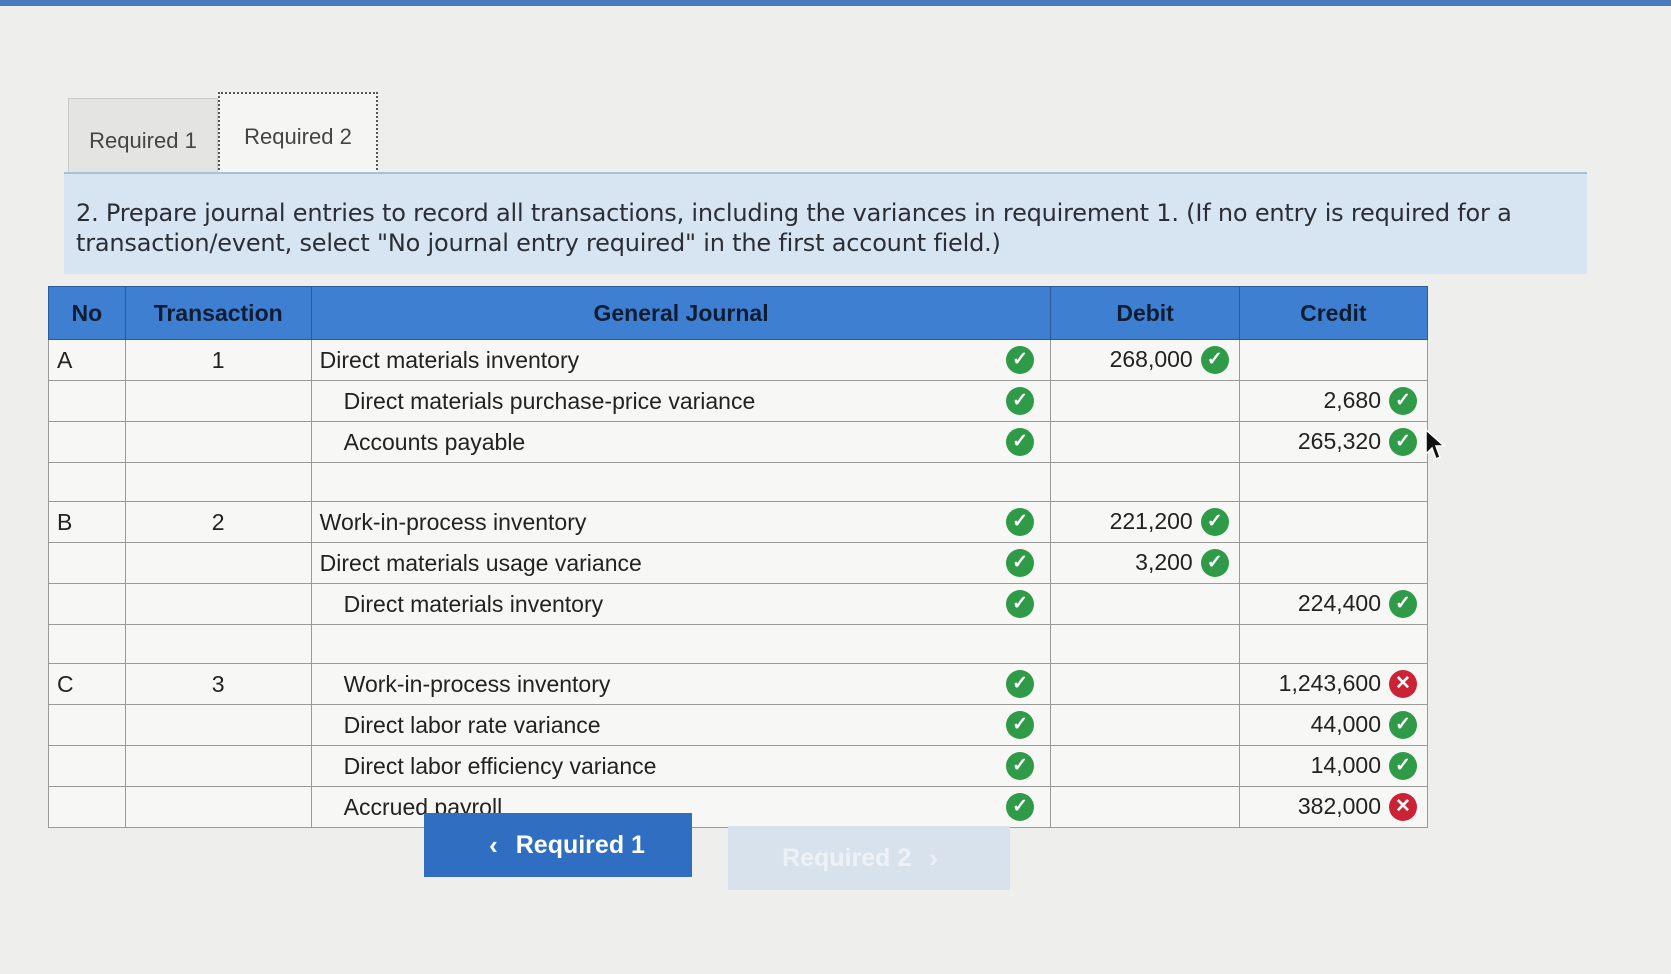 The height and width of the screenshot is (974, 1671). What do you see at coordinates (298, 137) in the screenshot?
I see `tab-required-2: Required 2` at bounding box center [298, 137].